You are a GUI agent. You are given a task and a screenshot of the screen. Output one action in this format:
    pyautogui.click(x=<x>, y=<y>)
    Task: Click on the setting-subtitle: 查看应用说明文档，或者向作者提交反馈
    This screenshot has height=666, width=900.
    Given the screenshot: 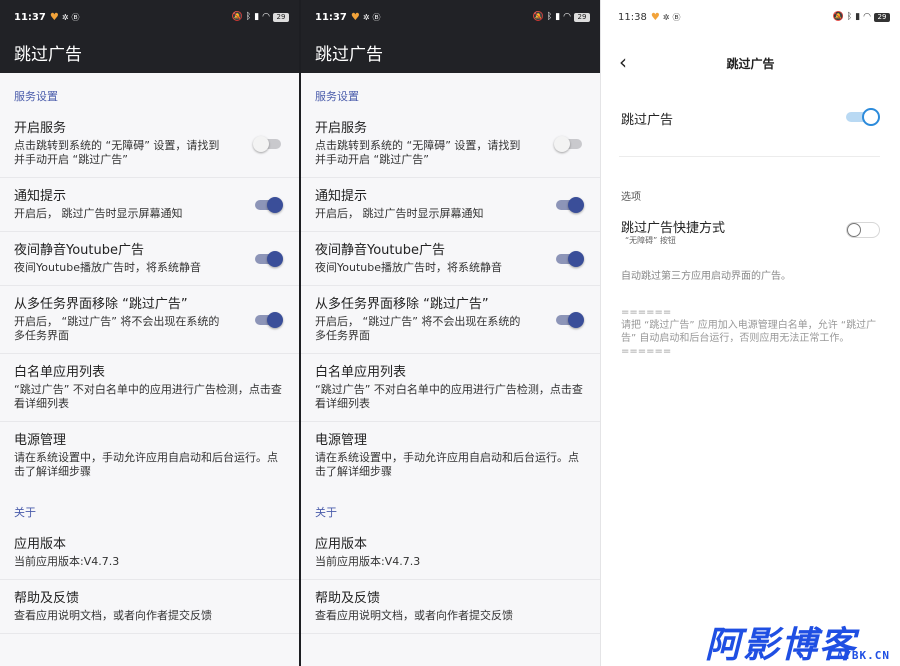 What is the action you would take?
    pyautogui.click(x=414, y=615)
    